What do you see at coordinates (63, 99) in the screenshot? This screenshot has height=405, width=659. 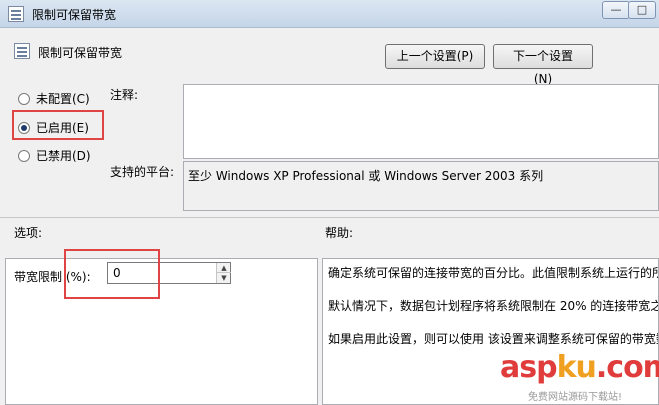 I see `radio-label: 未配置(C)` at bounding box center [63, 99].